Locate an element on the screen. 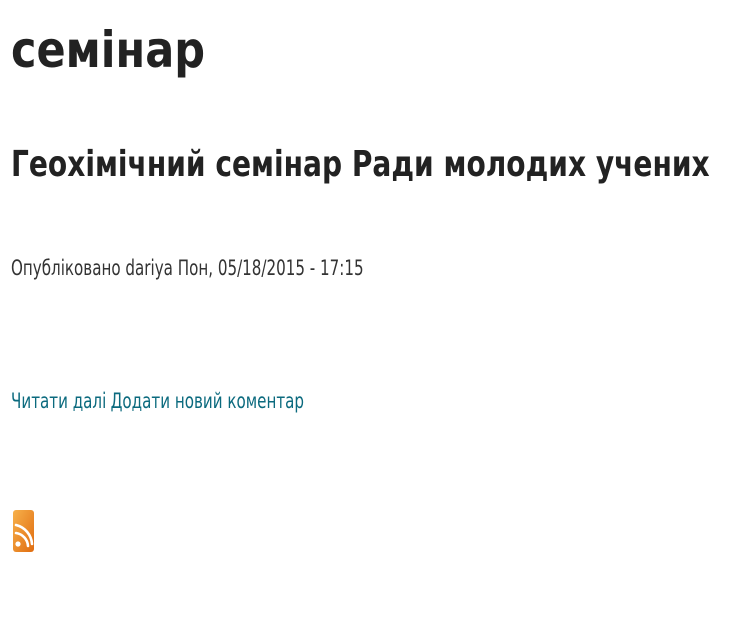 This screenshot has width=741, height=624. add-comment-link: Додати новий коментар is located at coordinates (207, 401).